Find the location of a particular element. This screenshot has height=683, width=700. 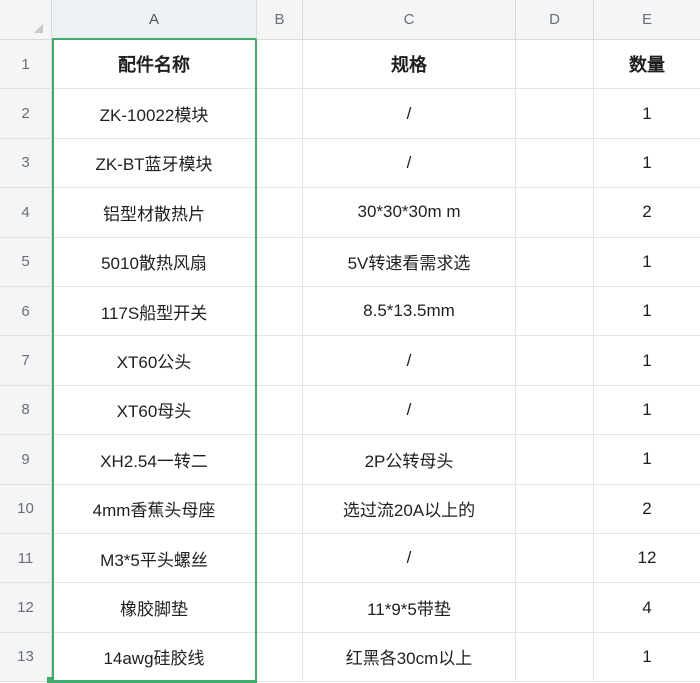

cell-B9 is located at coordinates (280, 460).